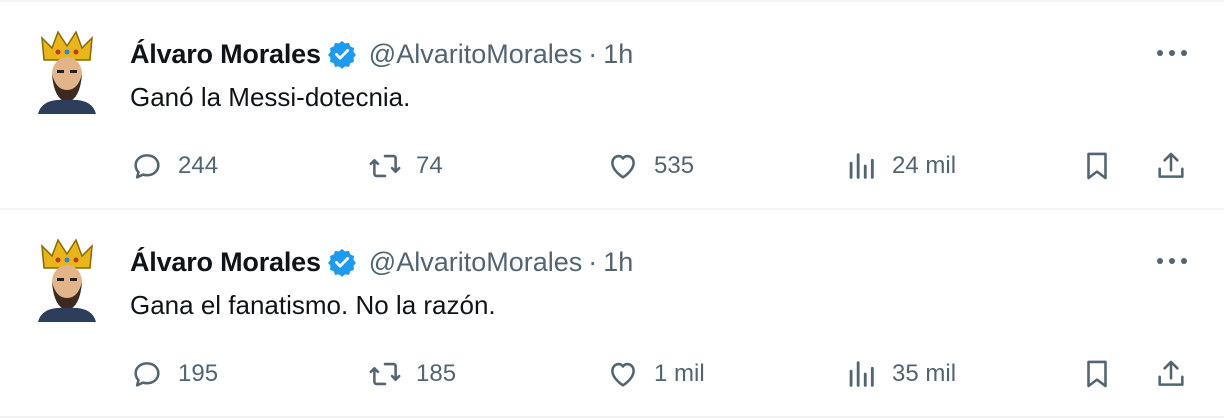  I want to click on views-button: 24 mil, so click(900, 166).